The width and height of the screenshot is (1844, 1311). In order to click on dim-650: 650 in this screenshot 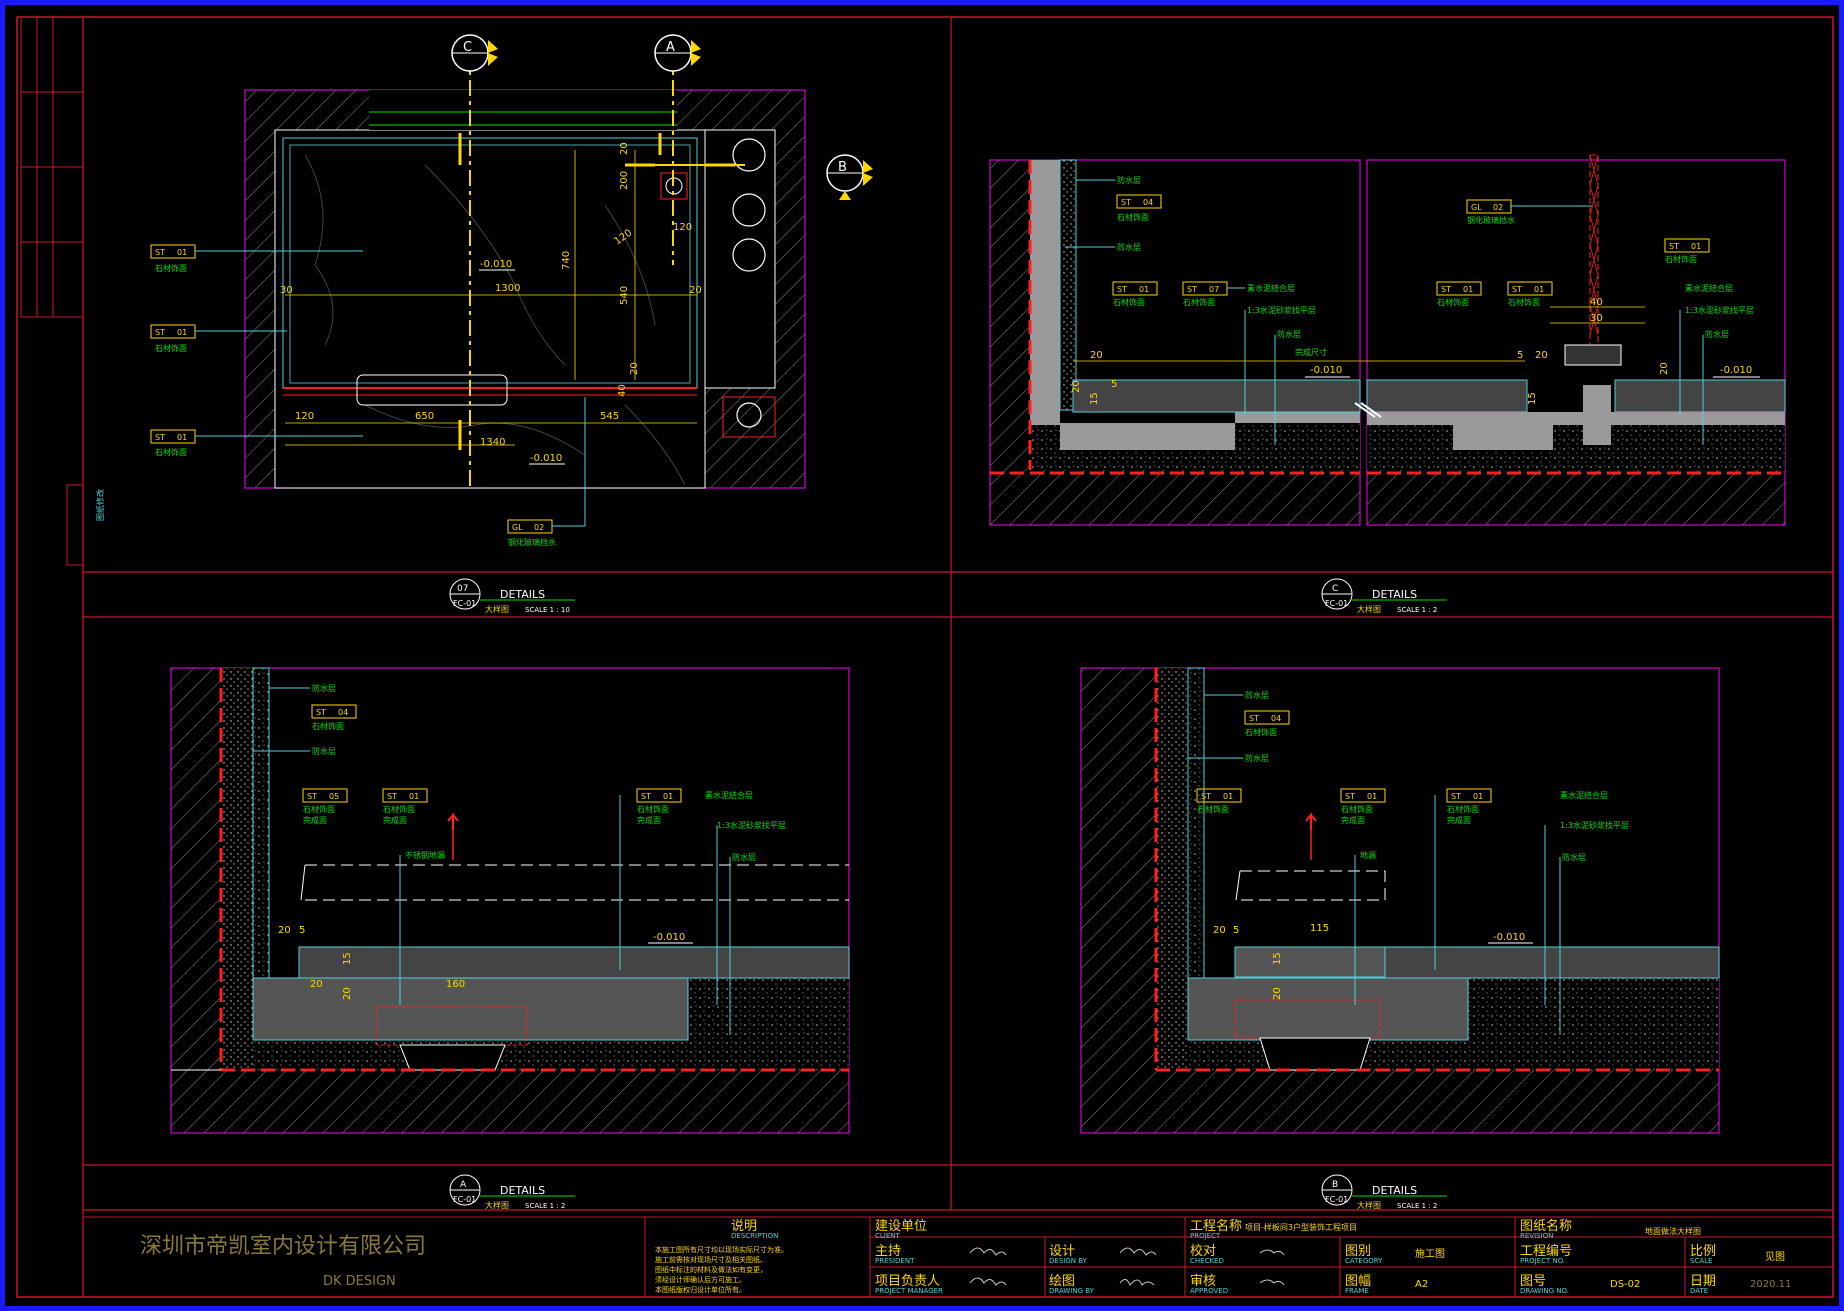, I will do `click(424, 416)`.